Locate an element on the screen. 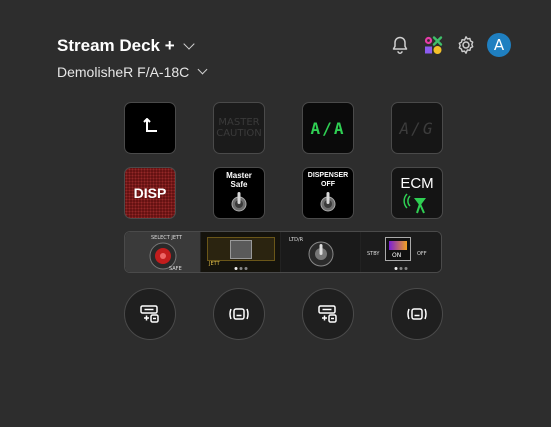  aa-label: A/A is located at coordinates (328, 128).